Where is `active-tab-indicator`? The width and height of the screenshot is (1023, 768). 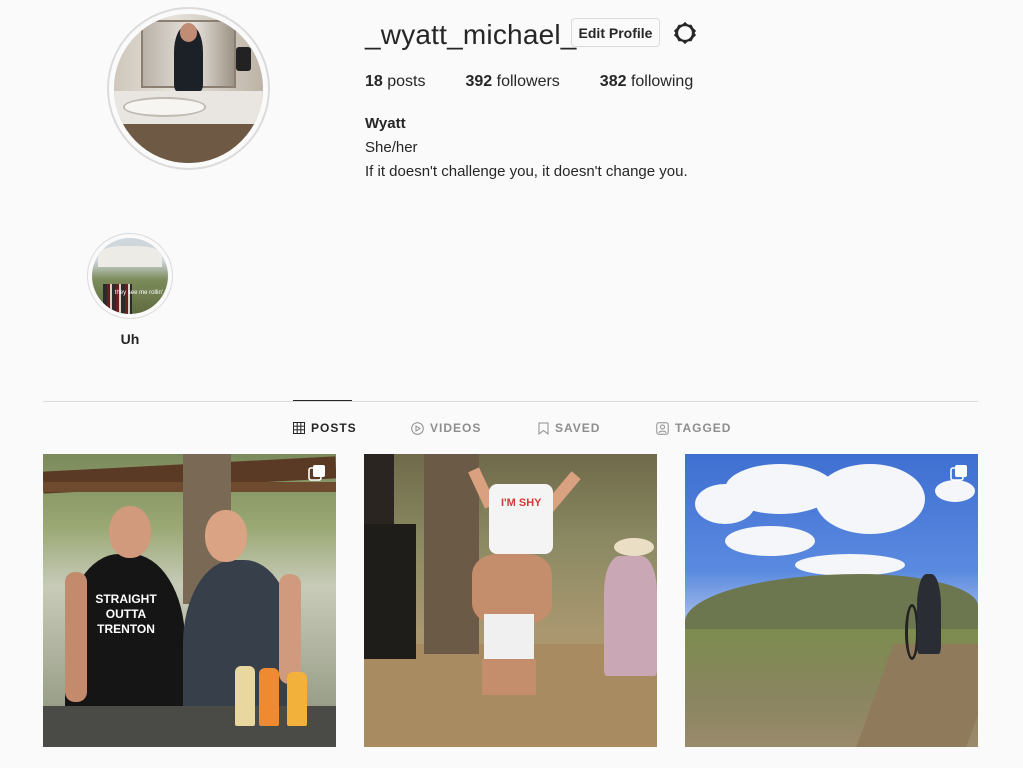
active-tab-indicator is located at coordinates (322, 400).